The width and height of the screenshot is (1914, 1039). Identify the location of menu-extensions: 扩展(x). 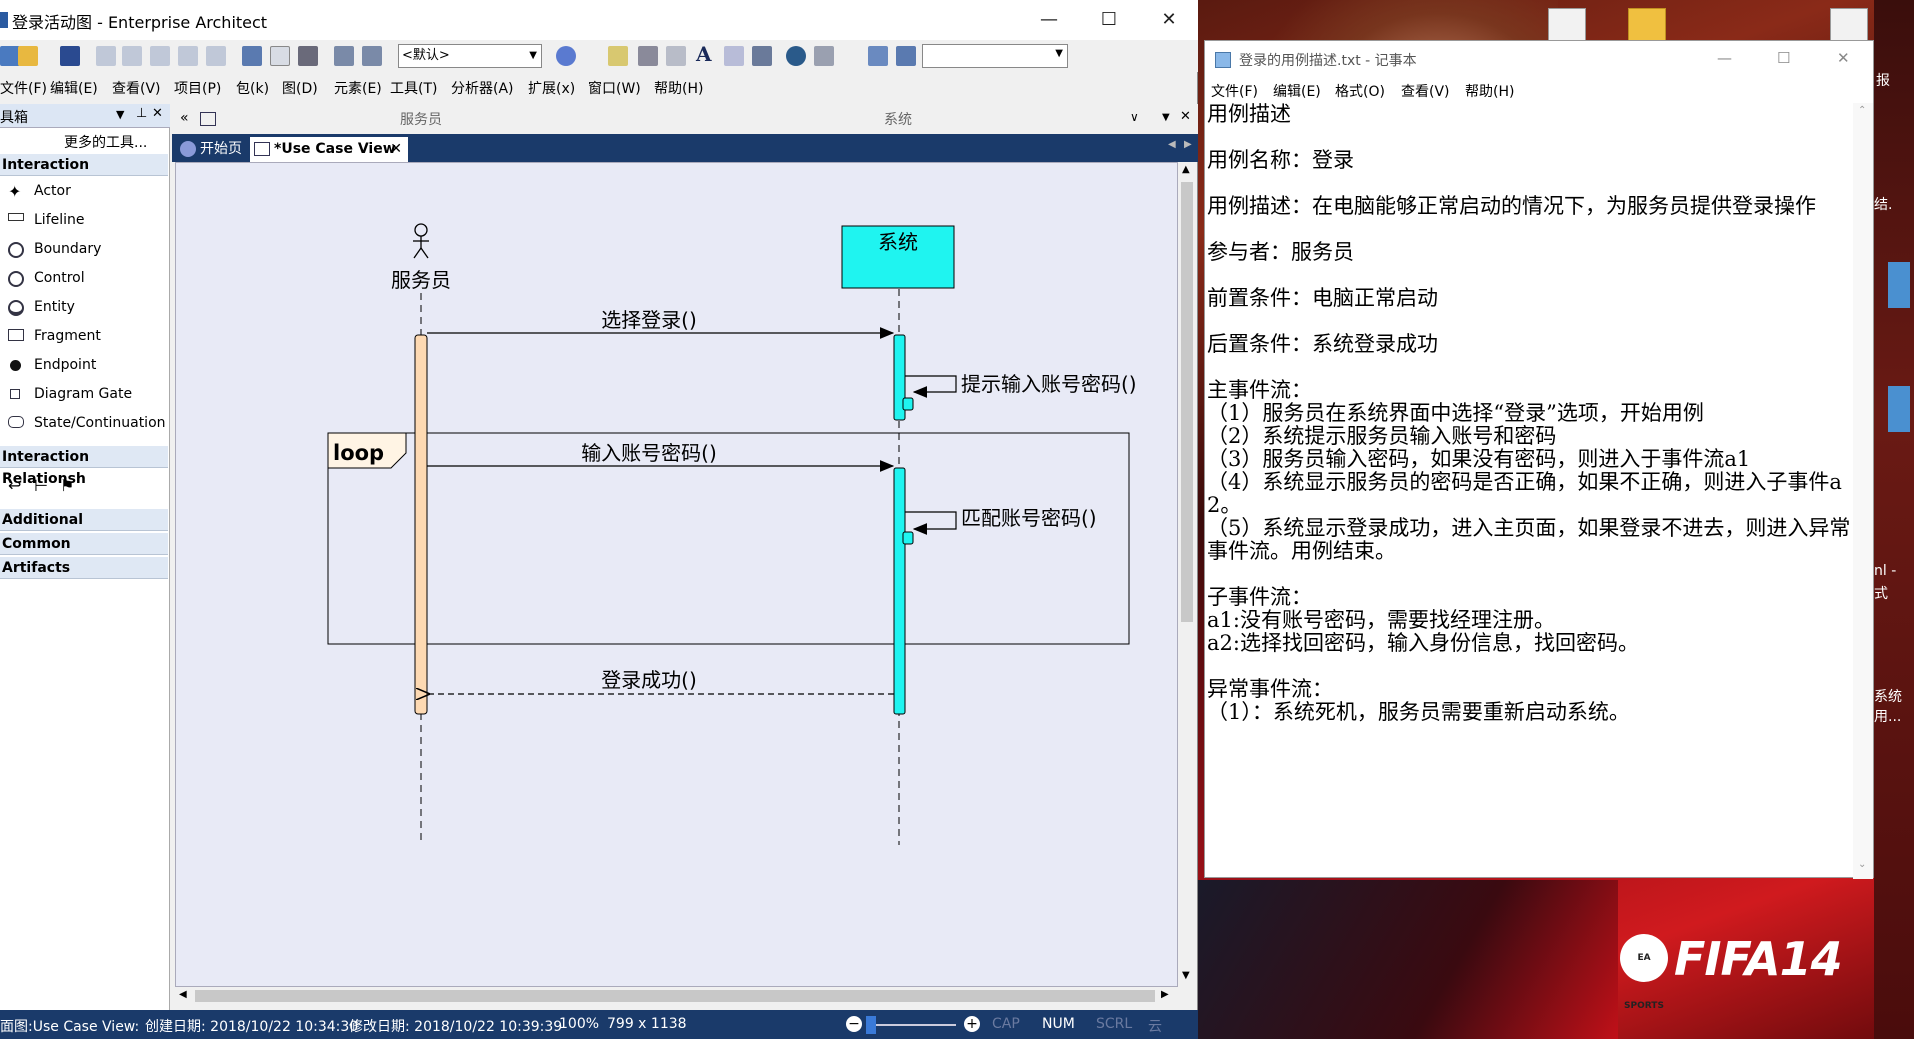
(551, 88).